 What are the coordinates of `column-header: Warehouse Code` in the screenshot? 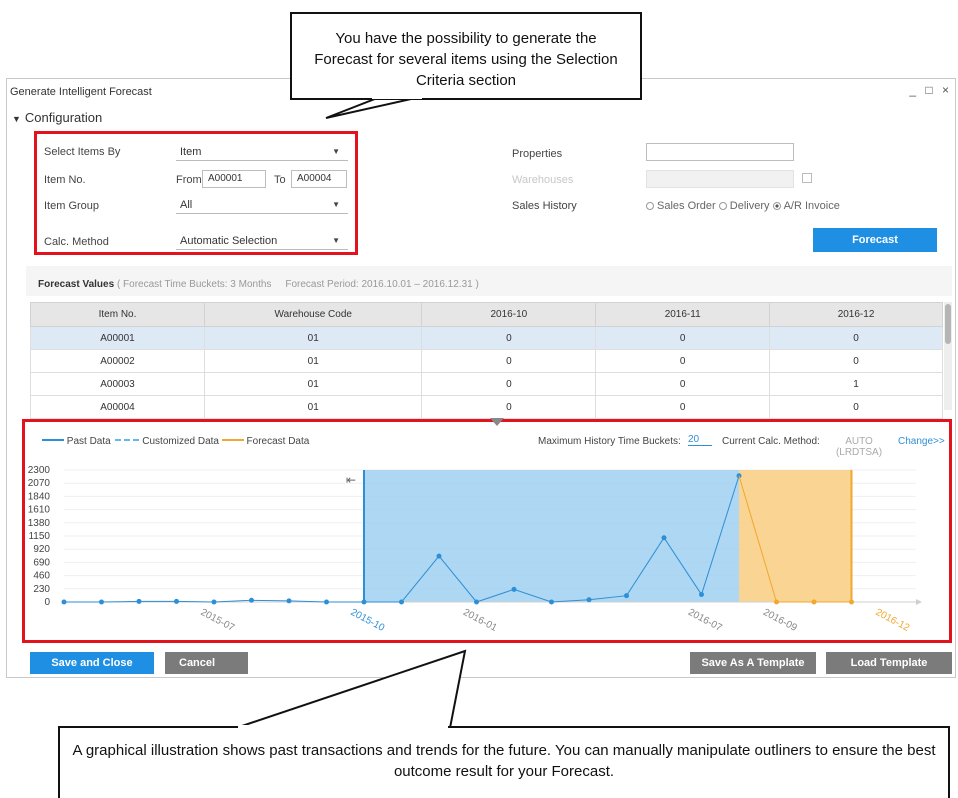 It's located at (313, 314).